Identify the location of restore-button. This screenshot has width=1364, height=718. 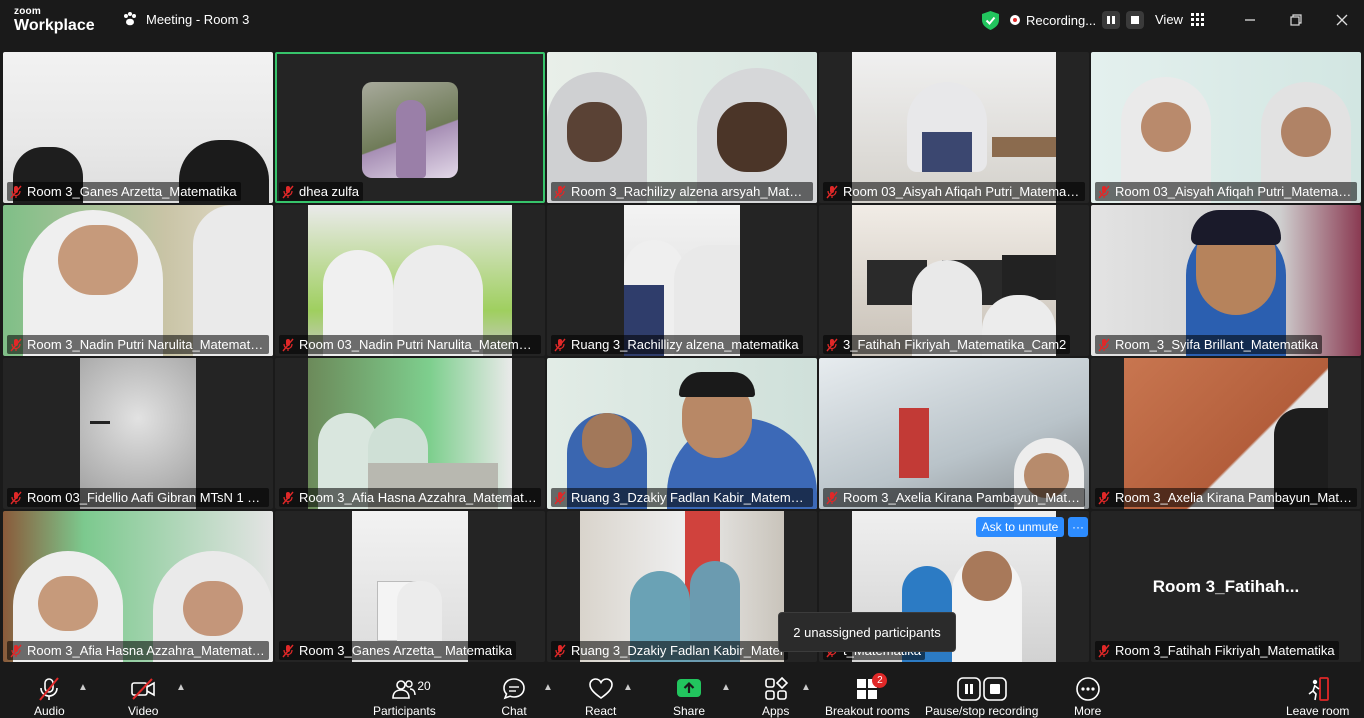
(1296, 20).